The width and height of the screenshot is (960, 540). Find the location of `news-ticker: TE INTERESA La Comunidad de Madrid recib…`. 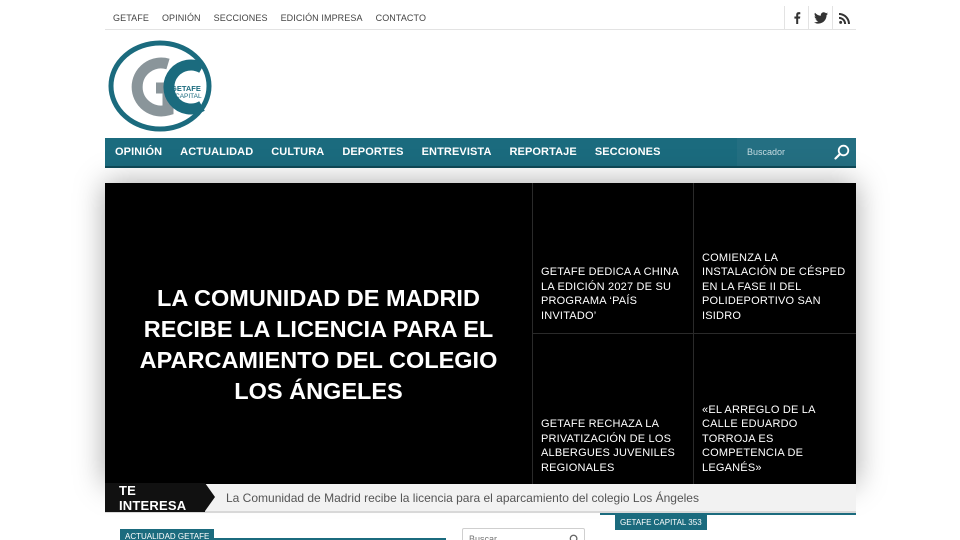

news-ticker: TE INTERESA La Comunidad de Madrid recib… is located at coordinates (480, 498).